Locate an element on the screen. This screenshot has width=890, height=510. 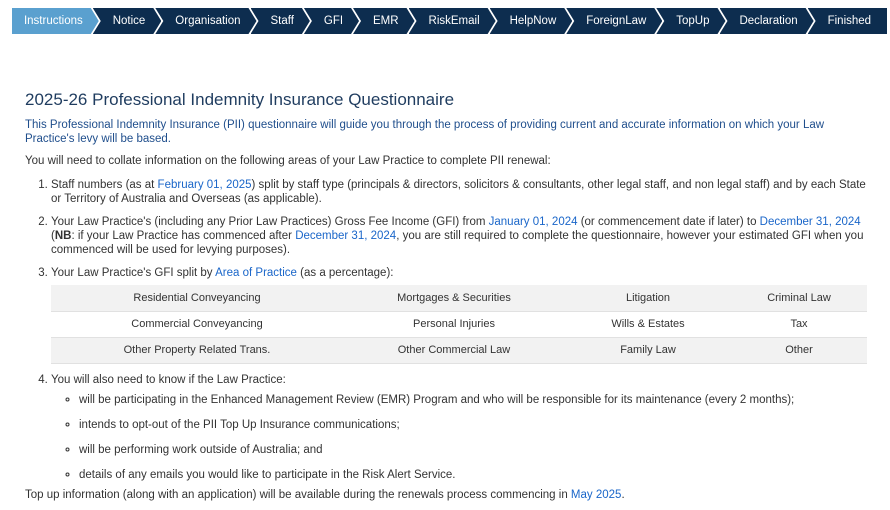
table-cell: Residential Conveyancing is located at coordinates (197, 298).